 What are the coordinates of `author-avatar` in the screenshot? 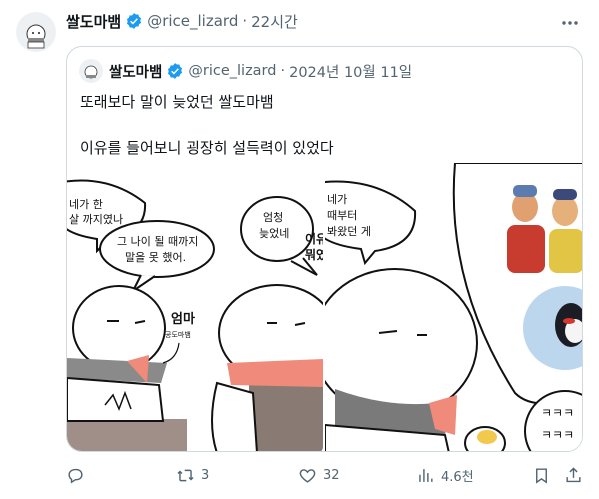 It's located at (36, 32).